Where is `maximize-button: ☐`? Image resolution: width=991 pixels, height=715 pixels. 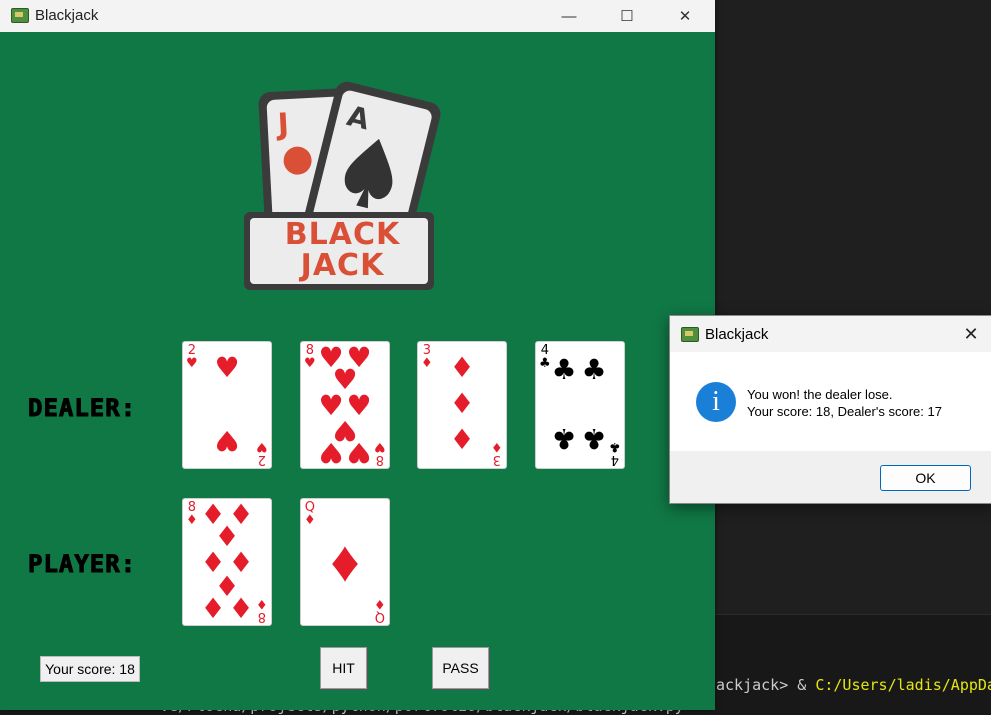 maximize-button: ☐ is located at coordinates (627, 16).